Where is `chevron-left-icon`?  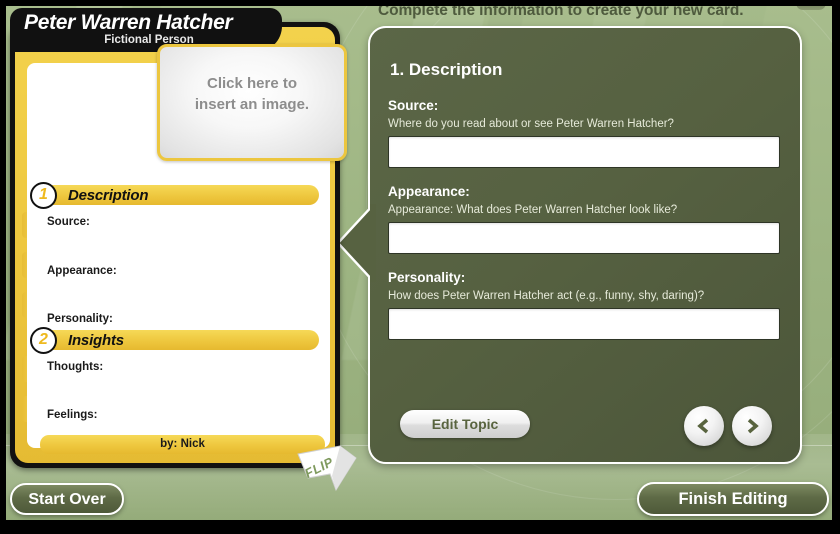
chevron-left-icon is located at coordinates (704, 426).